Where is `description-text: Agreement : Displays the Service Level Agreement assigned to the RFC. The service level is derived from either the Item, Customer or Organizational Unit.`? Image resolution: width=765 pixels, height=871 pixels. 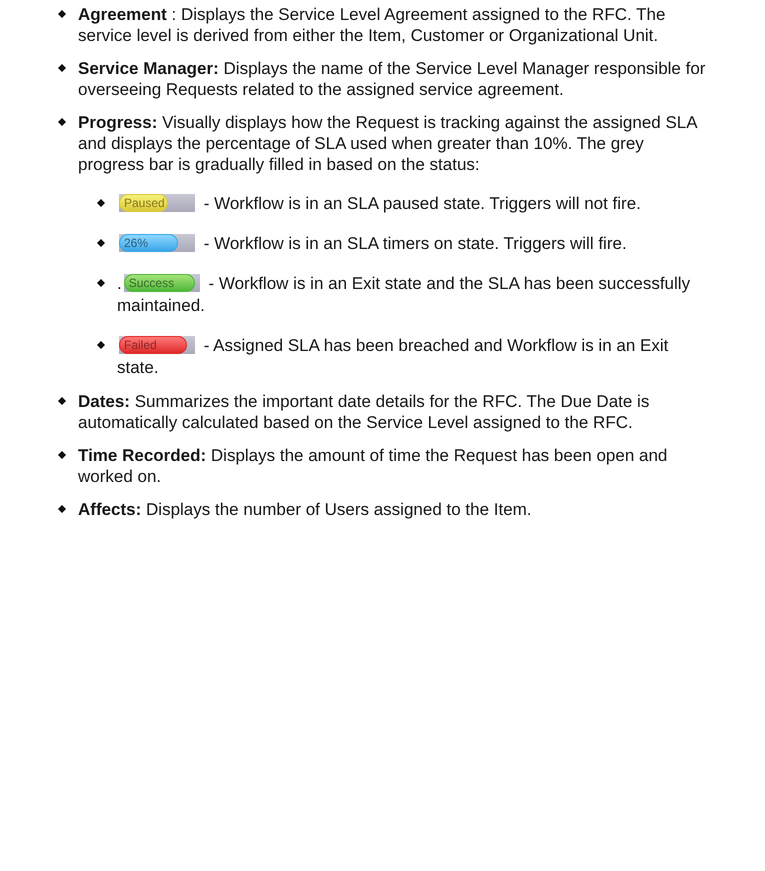 description-text: Agreement : Displays the Service Level Agreement assigned to the RFC. The service level is derived from either the Item, Customer or Organizational Unit. is located at coordinates (372, 25).